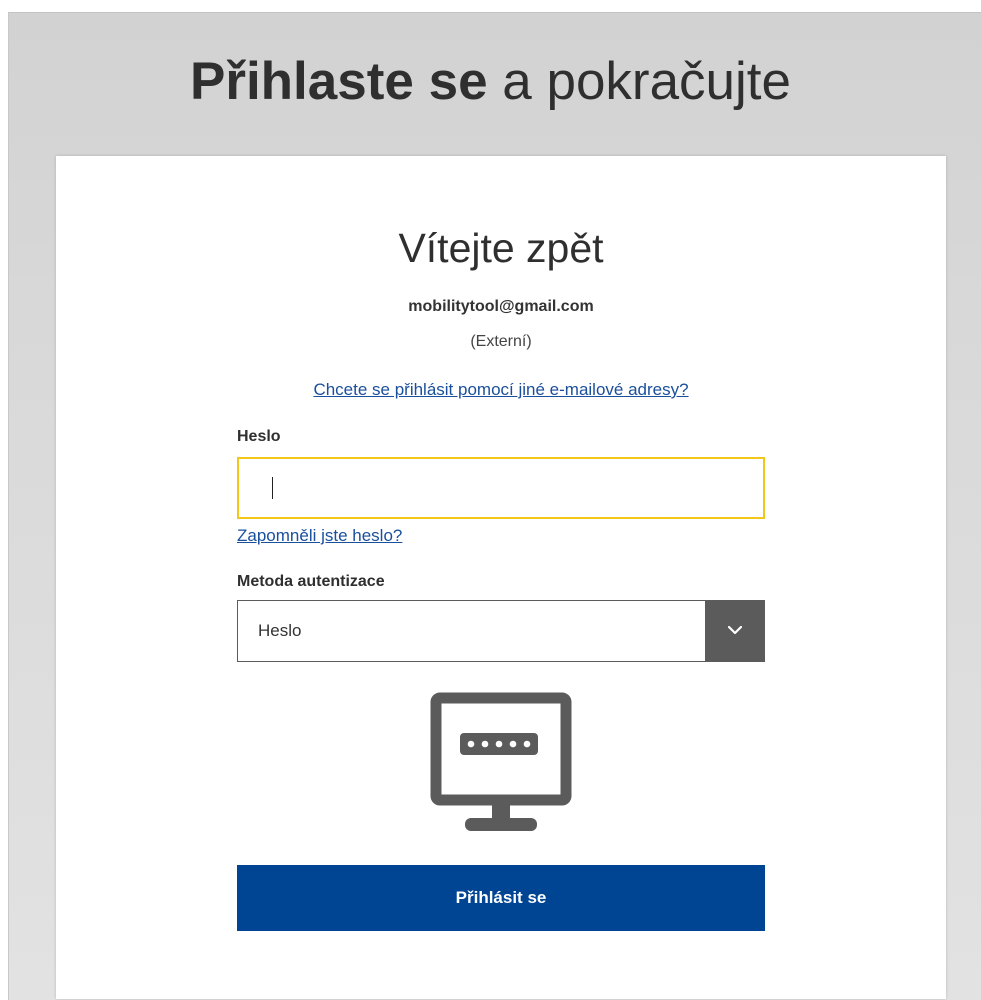 This screenshot has height=1000, width=981. What do you see at coordinates (501, 761) in the screenshot?
I see `monitor-password-icon` at bounding box center [501, 761].